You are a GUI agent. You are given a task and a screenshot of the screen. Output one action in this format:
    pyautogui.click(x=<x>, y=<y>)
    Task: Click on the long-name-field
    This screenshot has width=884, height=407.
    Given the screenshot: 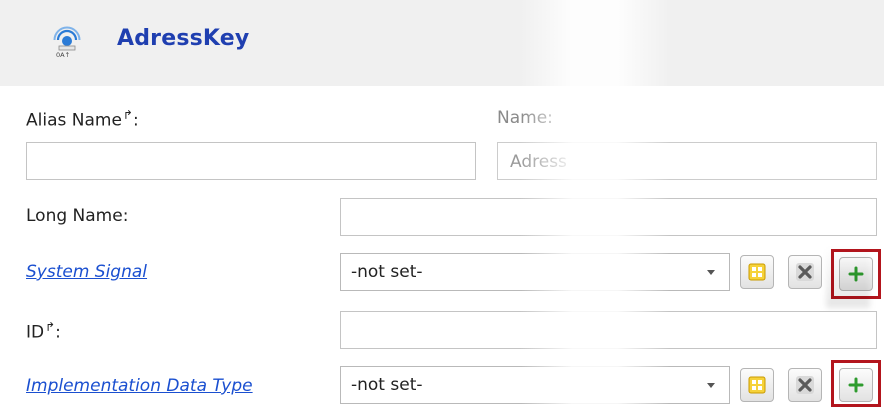 What is the action you would take?
    pyautogui.click(x=608, y=217)
    